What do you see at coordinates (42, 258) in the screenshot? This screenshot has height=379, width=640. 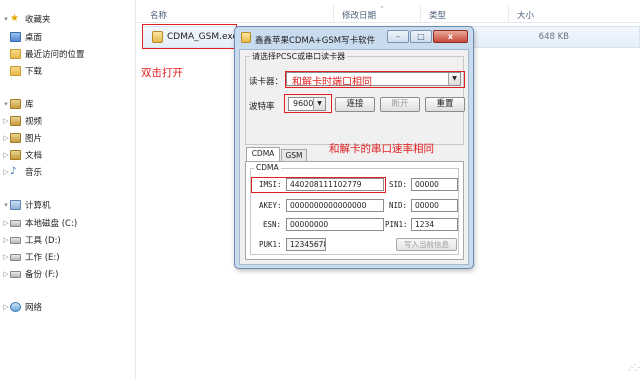 I see `sidebar-item-label: 工作 (E:)` at bounding box center [42, 258].